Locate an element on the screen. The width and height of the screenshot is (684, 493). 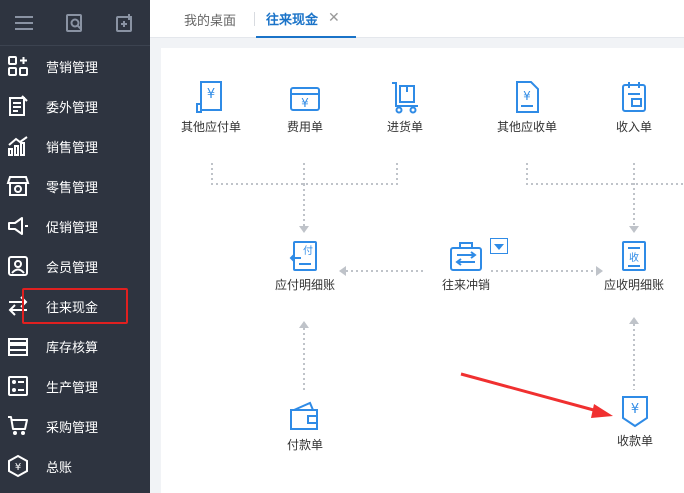
svg-text: 收 is located at coordinates (634, 257).